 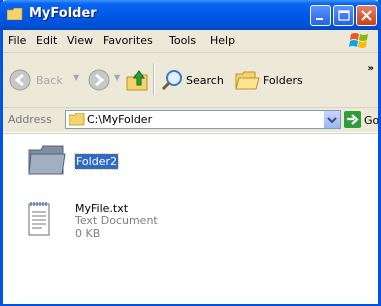 I want to click on maximize-button, so click(x=343, y=15).